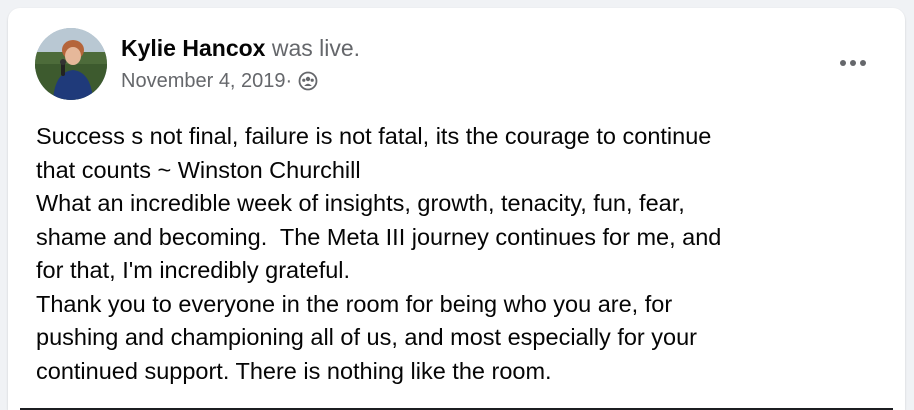 Image resolution: width=914 pixels, height=410 pixels. I want to click on post-meta: November 4, 2019 ·, so click(219, 81).